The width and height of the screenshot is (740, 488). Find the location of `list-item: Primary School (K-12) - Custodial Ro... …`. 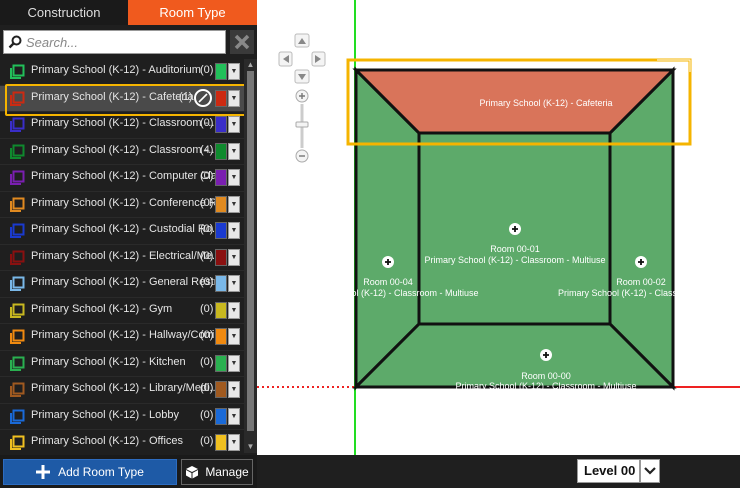

list-item: Primary School (K-12) - Custodial Ro... … is located at coordinates (122, 231).